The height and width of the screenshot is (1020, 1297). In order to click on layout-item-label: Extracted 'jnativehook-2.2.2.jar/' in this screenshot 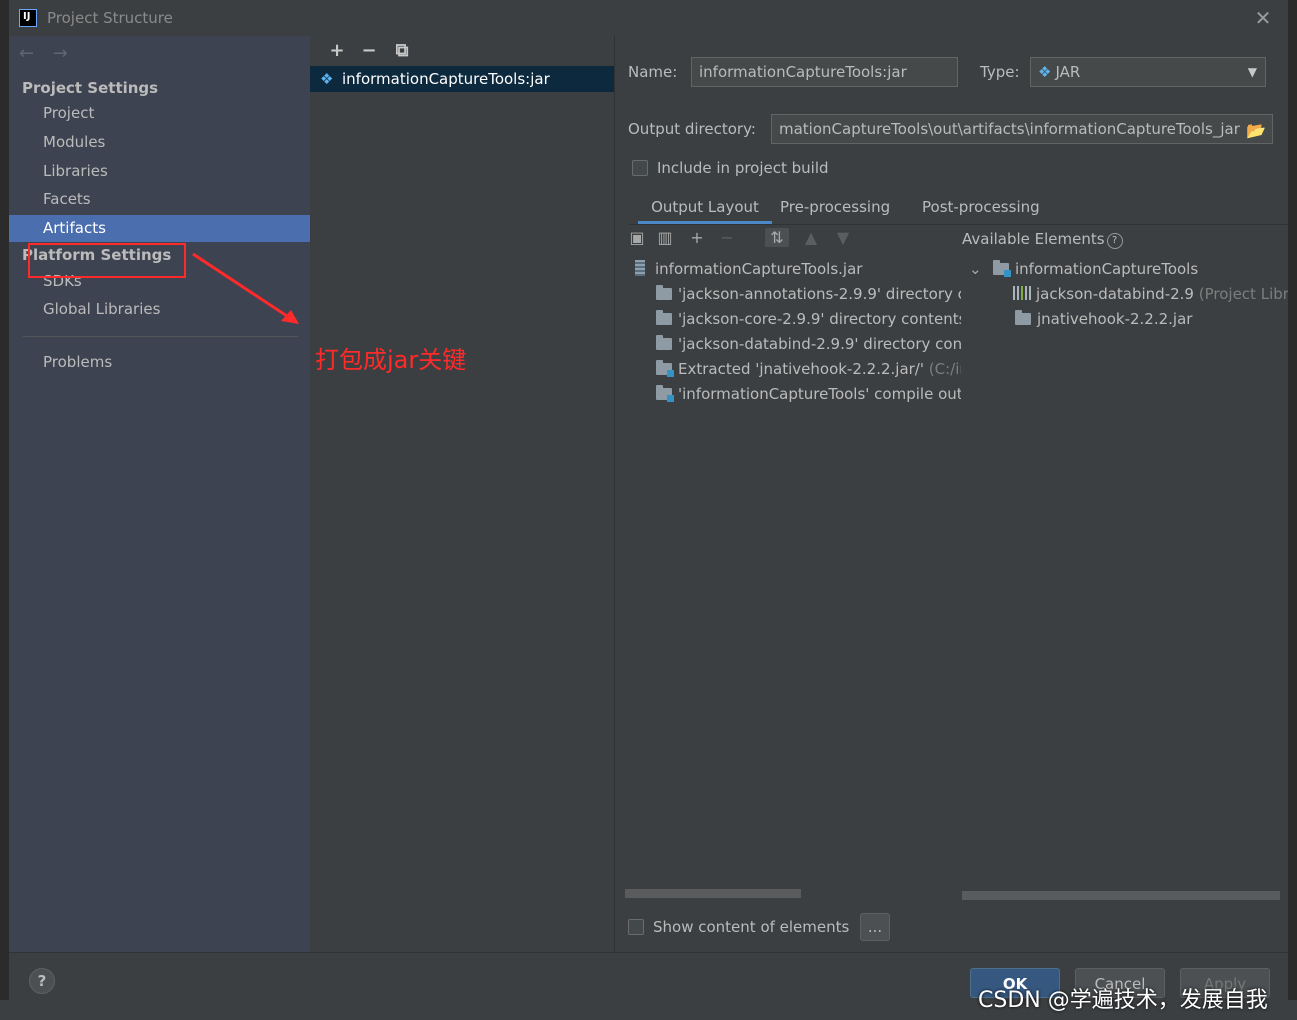, I will do `click(801, 369)`.